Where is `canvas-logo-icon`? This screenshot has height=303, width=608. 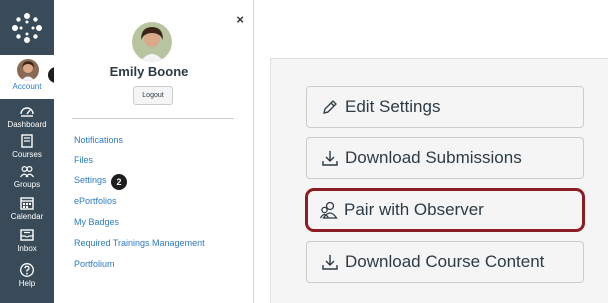
canvas-logo-icon is located at coordinates (27, 28).